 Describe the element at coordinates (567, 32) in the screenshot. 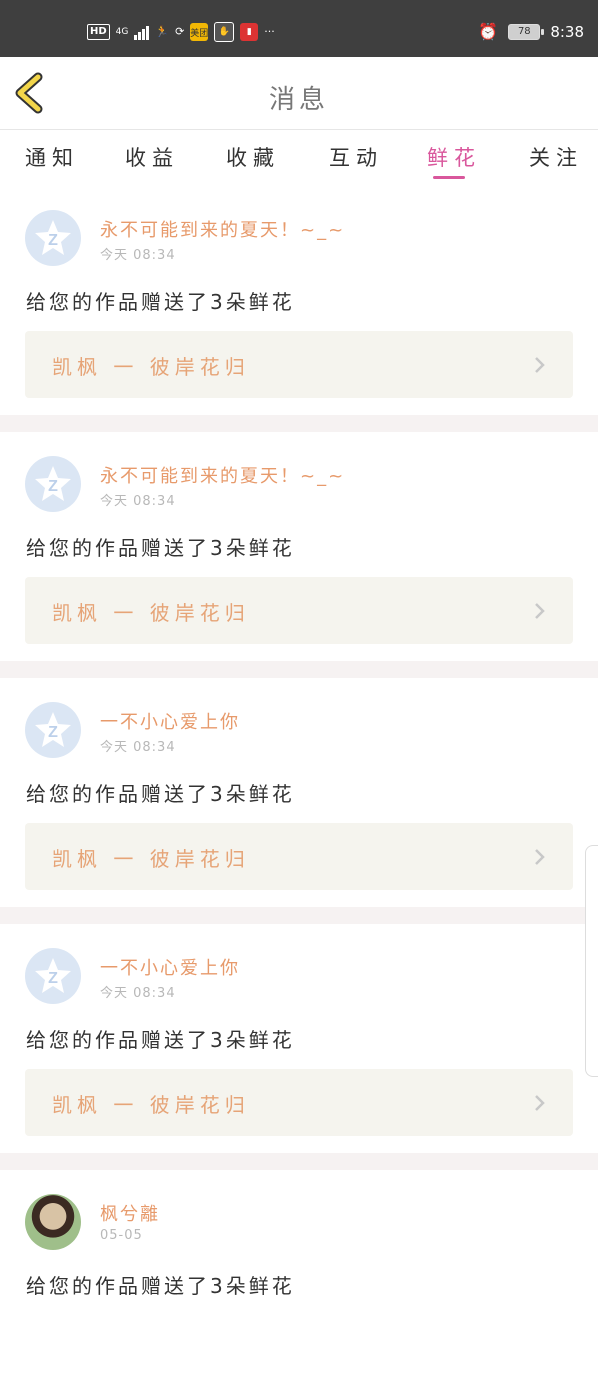

I see `clock: 8:38` at that location.